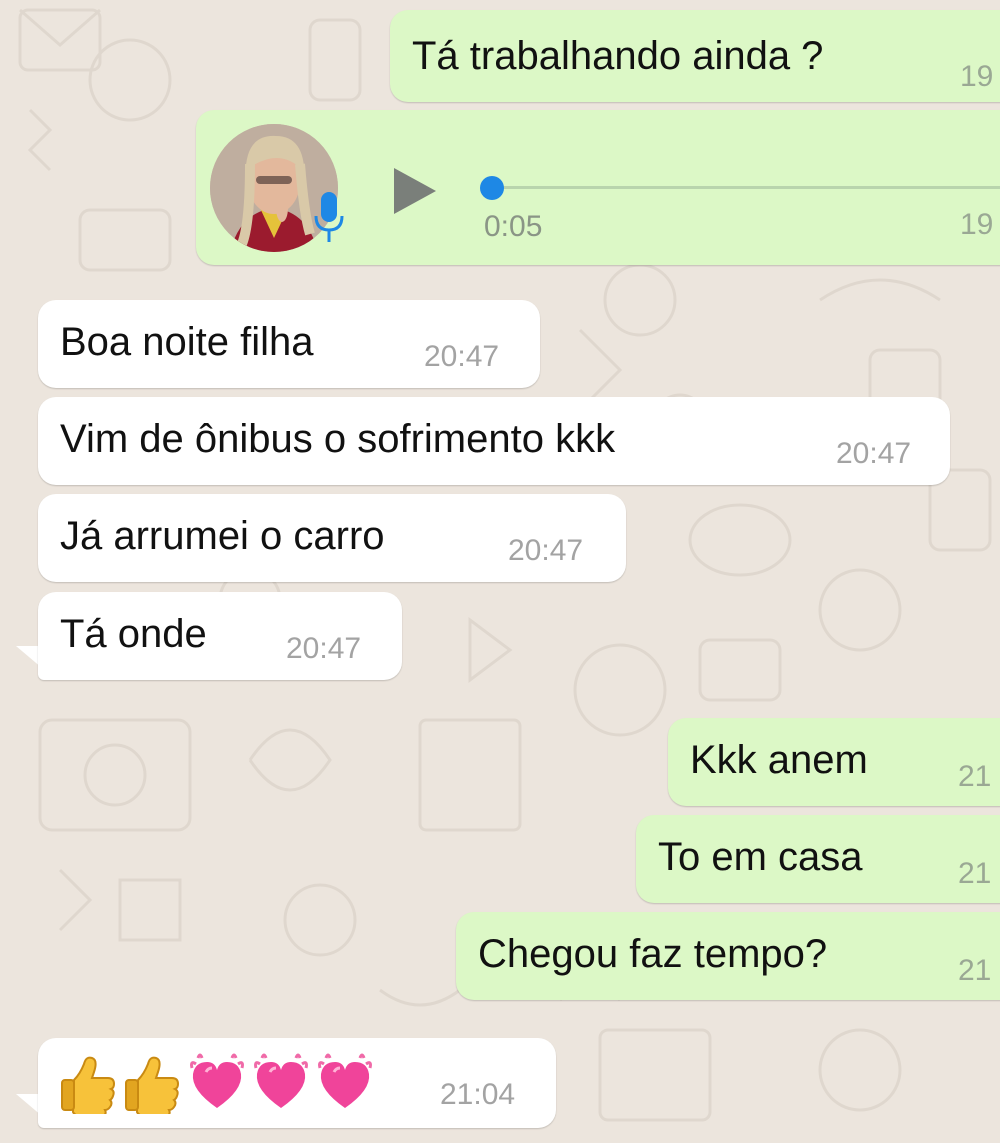 The width and height of the screenshot is (1000, 1143). I want to click on message-bubble-outgoing: Tá trabalhando ainda ? 19, so click(695, 56).